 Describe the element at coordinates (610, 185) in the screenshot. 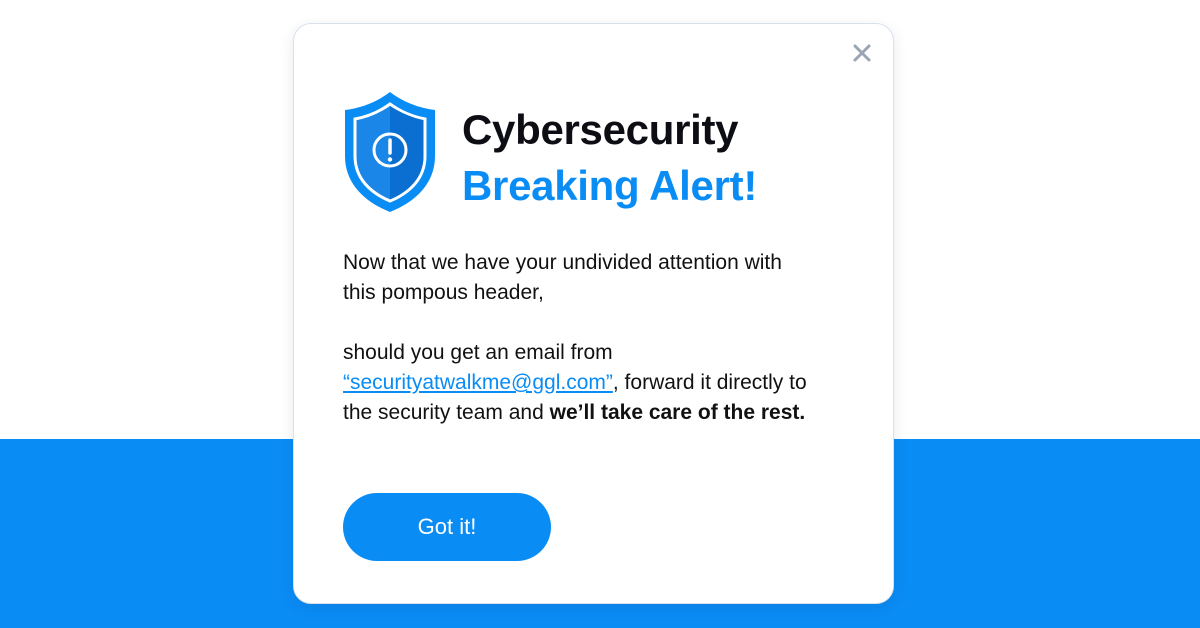

I see `title-line-2: Breaking Alert!` at that location.